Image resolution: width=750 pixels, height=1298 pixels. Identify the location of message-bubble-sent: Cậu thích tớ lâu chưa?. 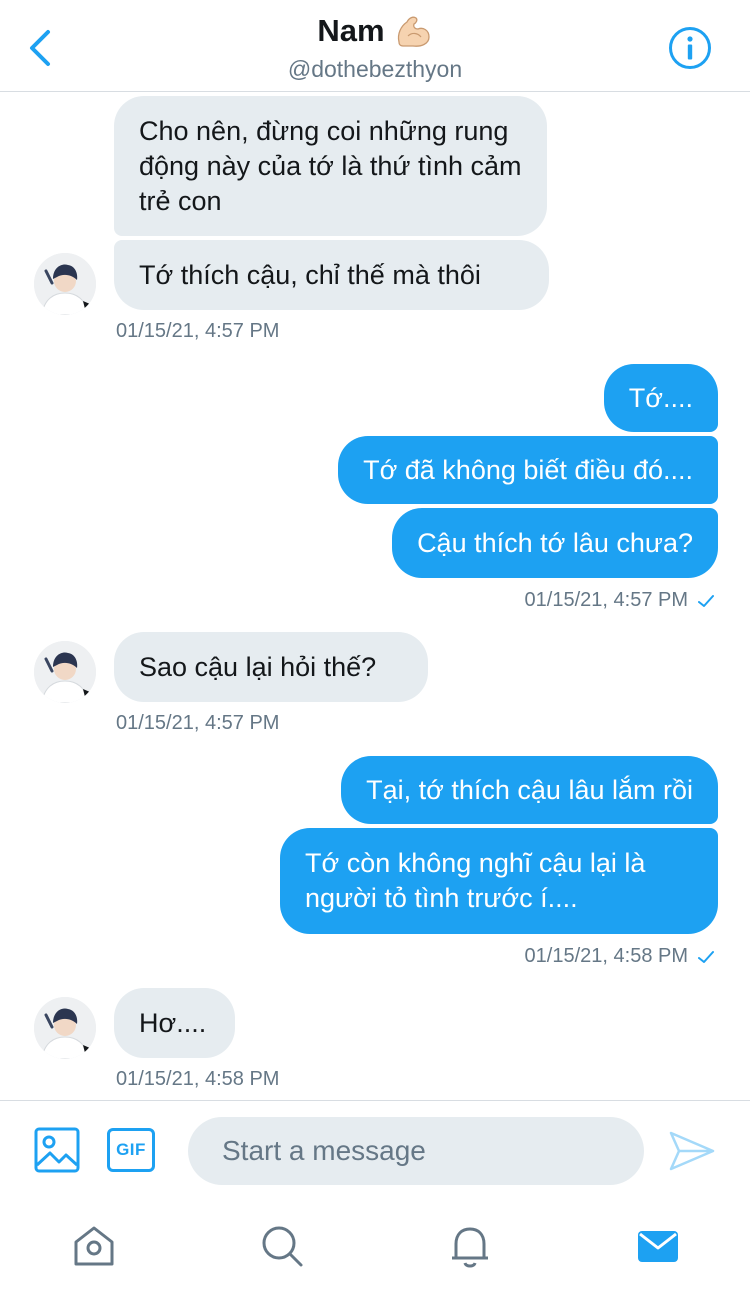
(555, 543).